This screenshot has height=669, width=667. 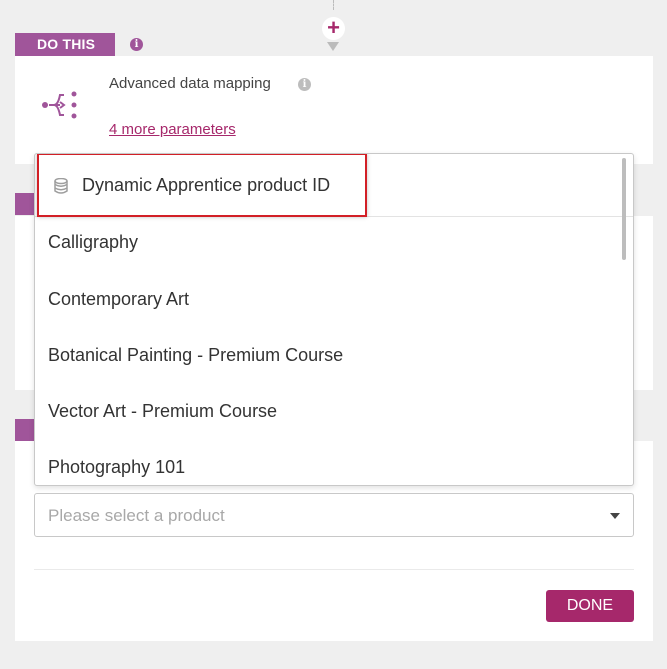 What do you see at coordinates (118, 299) in the screenshot?
I see `list-item: Contemporary Art` at bounding box center [118, 299].